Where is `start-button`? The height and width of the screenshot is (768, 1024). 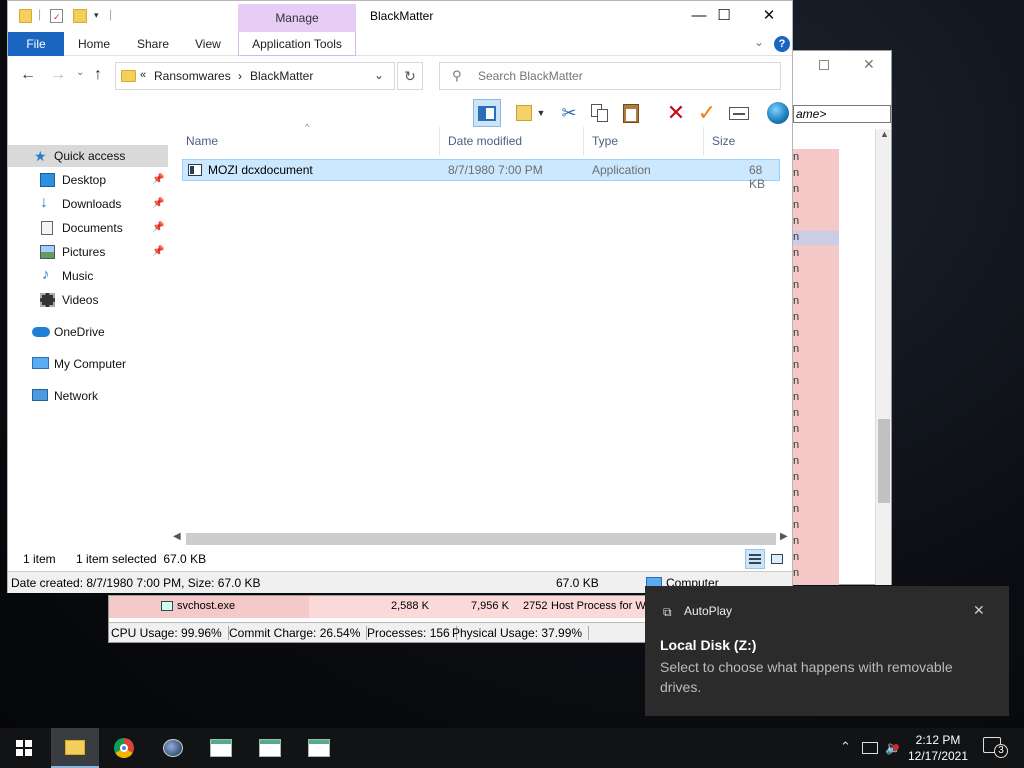
start-button is located at coordinates (24, 748).